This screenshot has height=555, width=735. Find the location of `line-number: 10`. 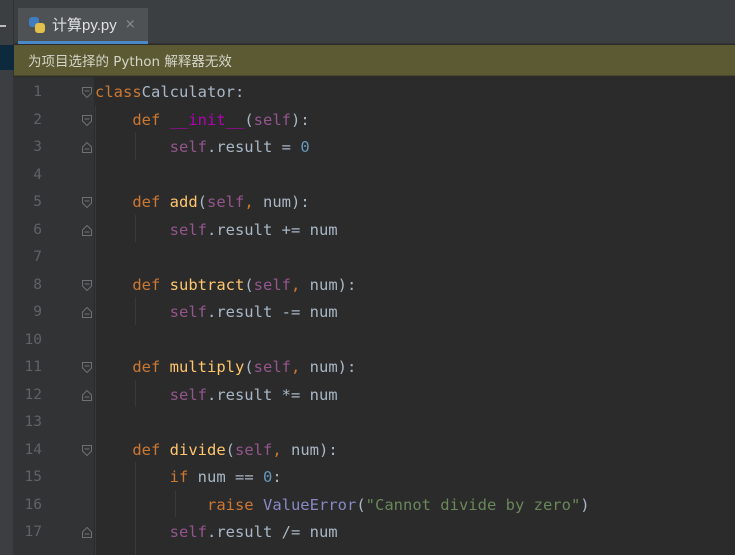

line-number: 10 is located at coordinates (33, 339).